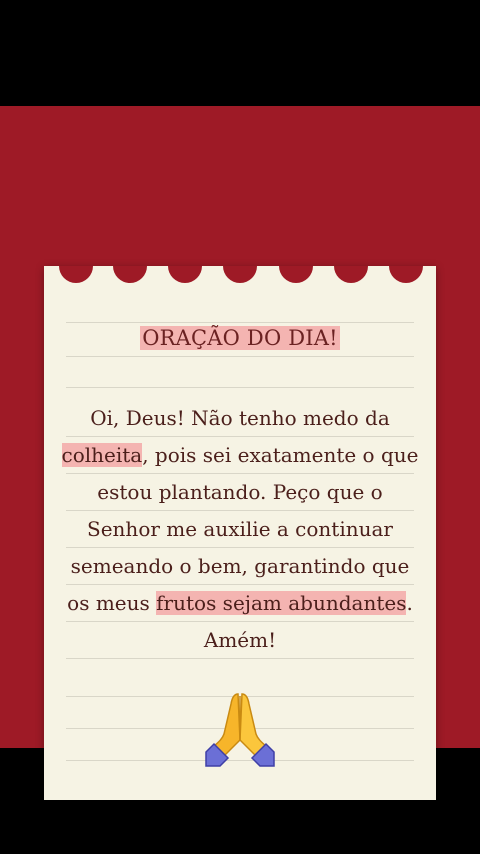 This screenshot has height=854, width=480. Describe the element at coordinates (240, 730) in the screenshot. I see `folded-hands-icon` at that location.